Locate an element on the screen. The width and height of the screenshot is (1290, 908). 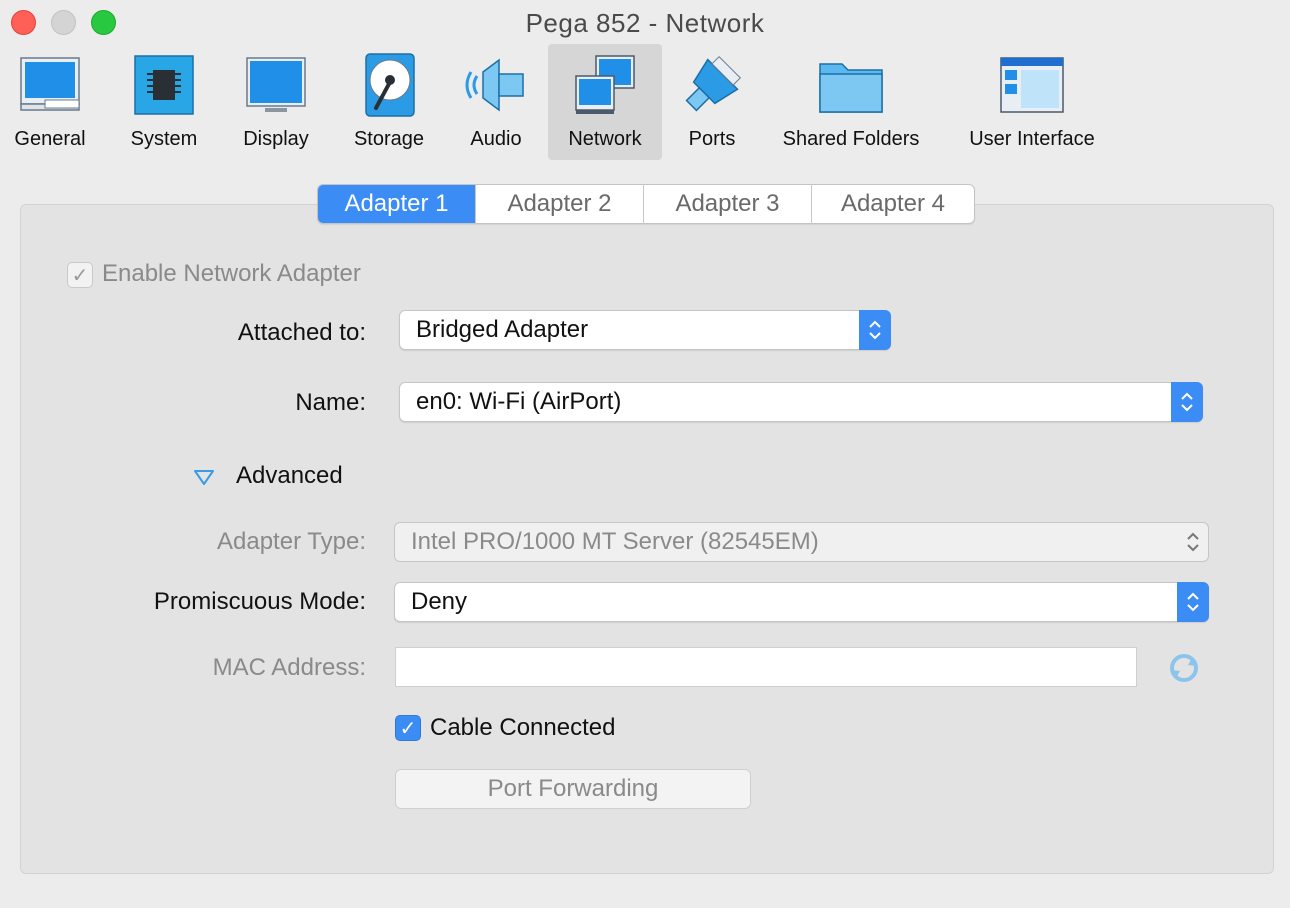
adapter-type-select: Intel PRO/1000 MT Server (82545EM) is located at coordinates (801, 542).